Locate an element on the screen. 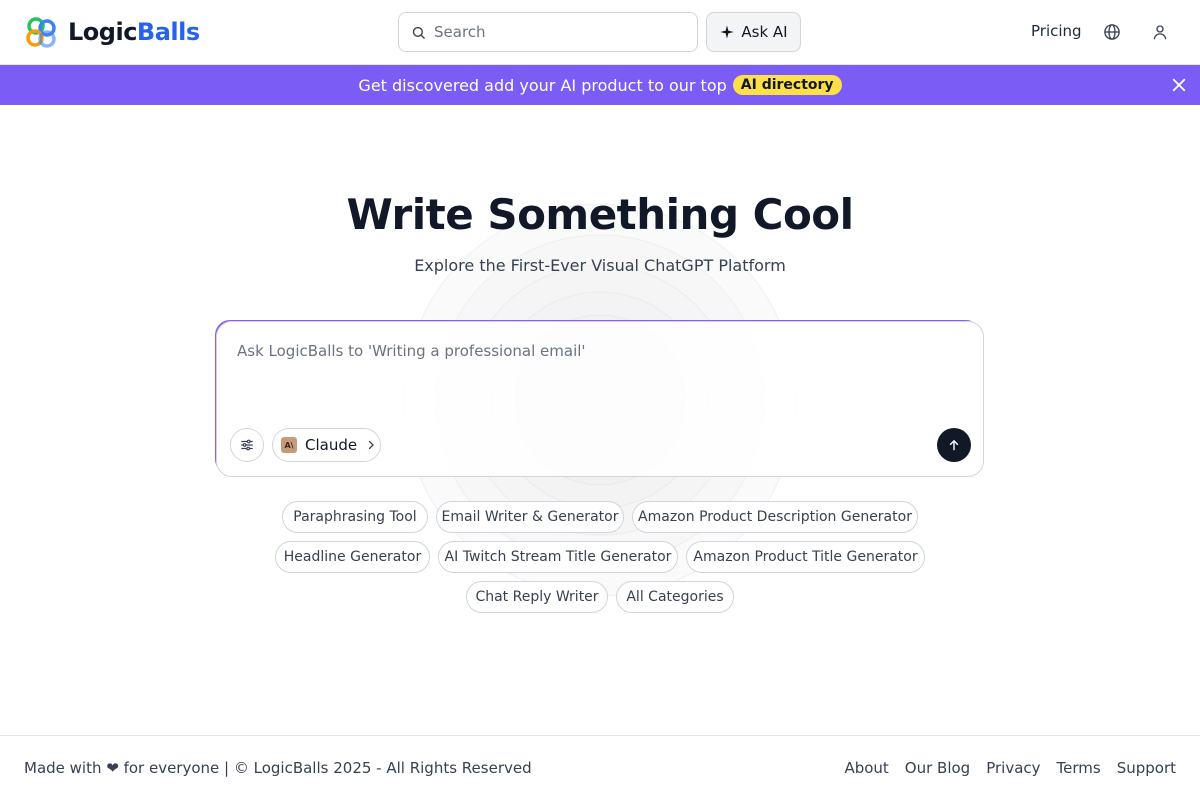 The height and width of the screenshot is (800, 1200). chip-email-writer: Email Writer & Generator is located at coordinates (530, 517).